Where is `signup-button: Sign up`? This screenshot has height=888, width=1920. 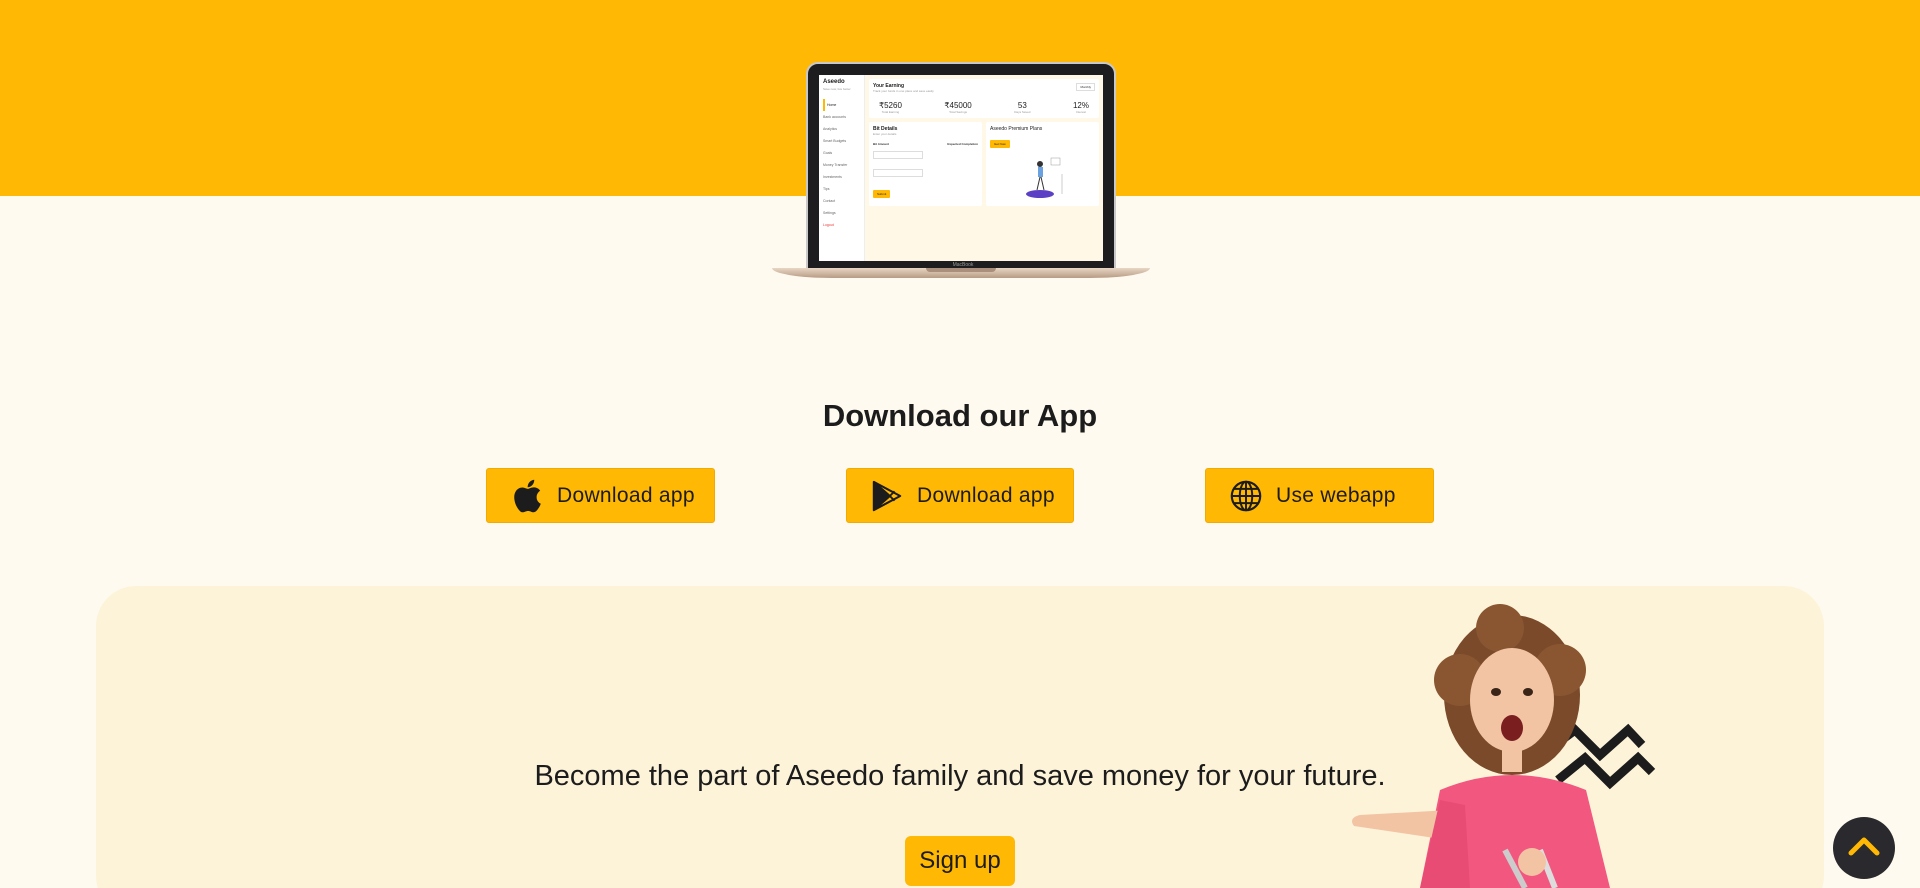
signup-button: Sign up is located at coordinates (960, 861).